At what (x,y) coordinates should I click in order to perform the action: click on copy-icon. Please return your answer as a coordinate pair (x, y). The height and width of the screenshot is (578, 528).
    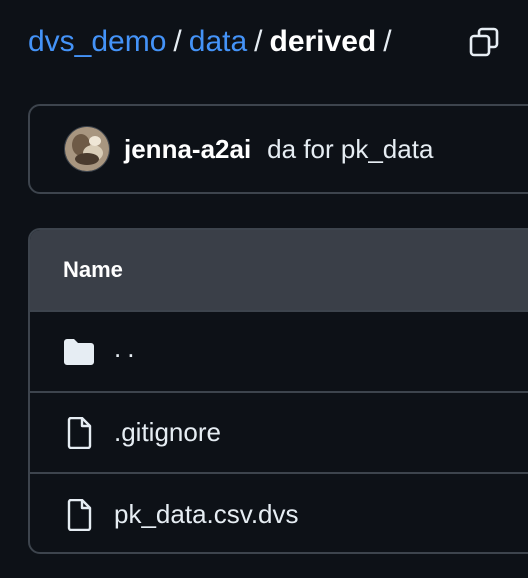
    Looking at the image, I should click on (484, 42).